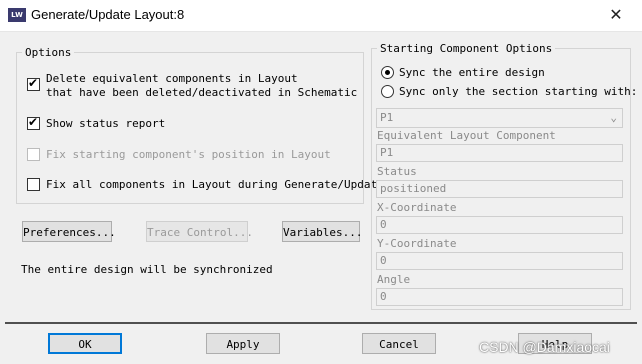  I want to click on show-status-report-checkbox: ✔, so click(33, 122).